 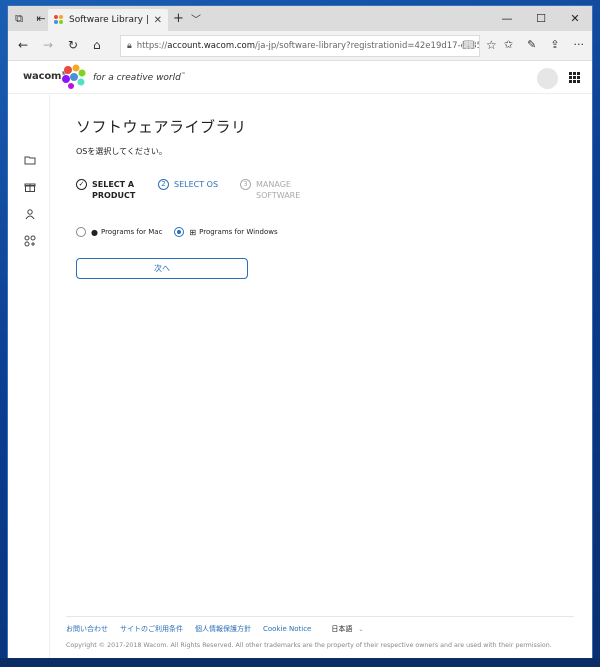 What do you see at coordinates (575, 18) in the screenshot?
I see `close-window-button: ✕` at bounding box center [575, 18].